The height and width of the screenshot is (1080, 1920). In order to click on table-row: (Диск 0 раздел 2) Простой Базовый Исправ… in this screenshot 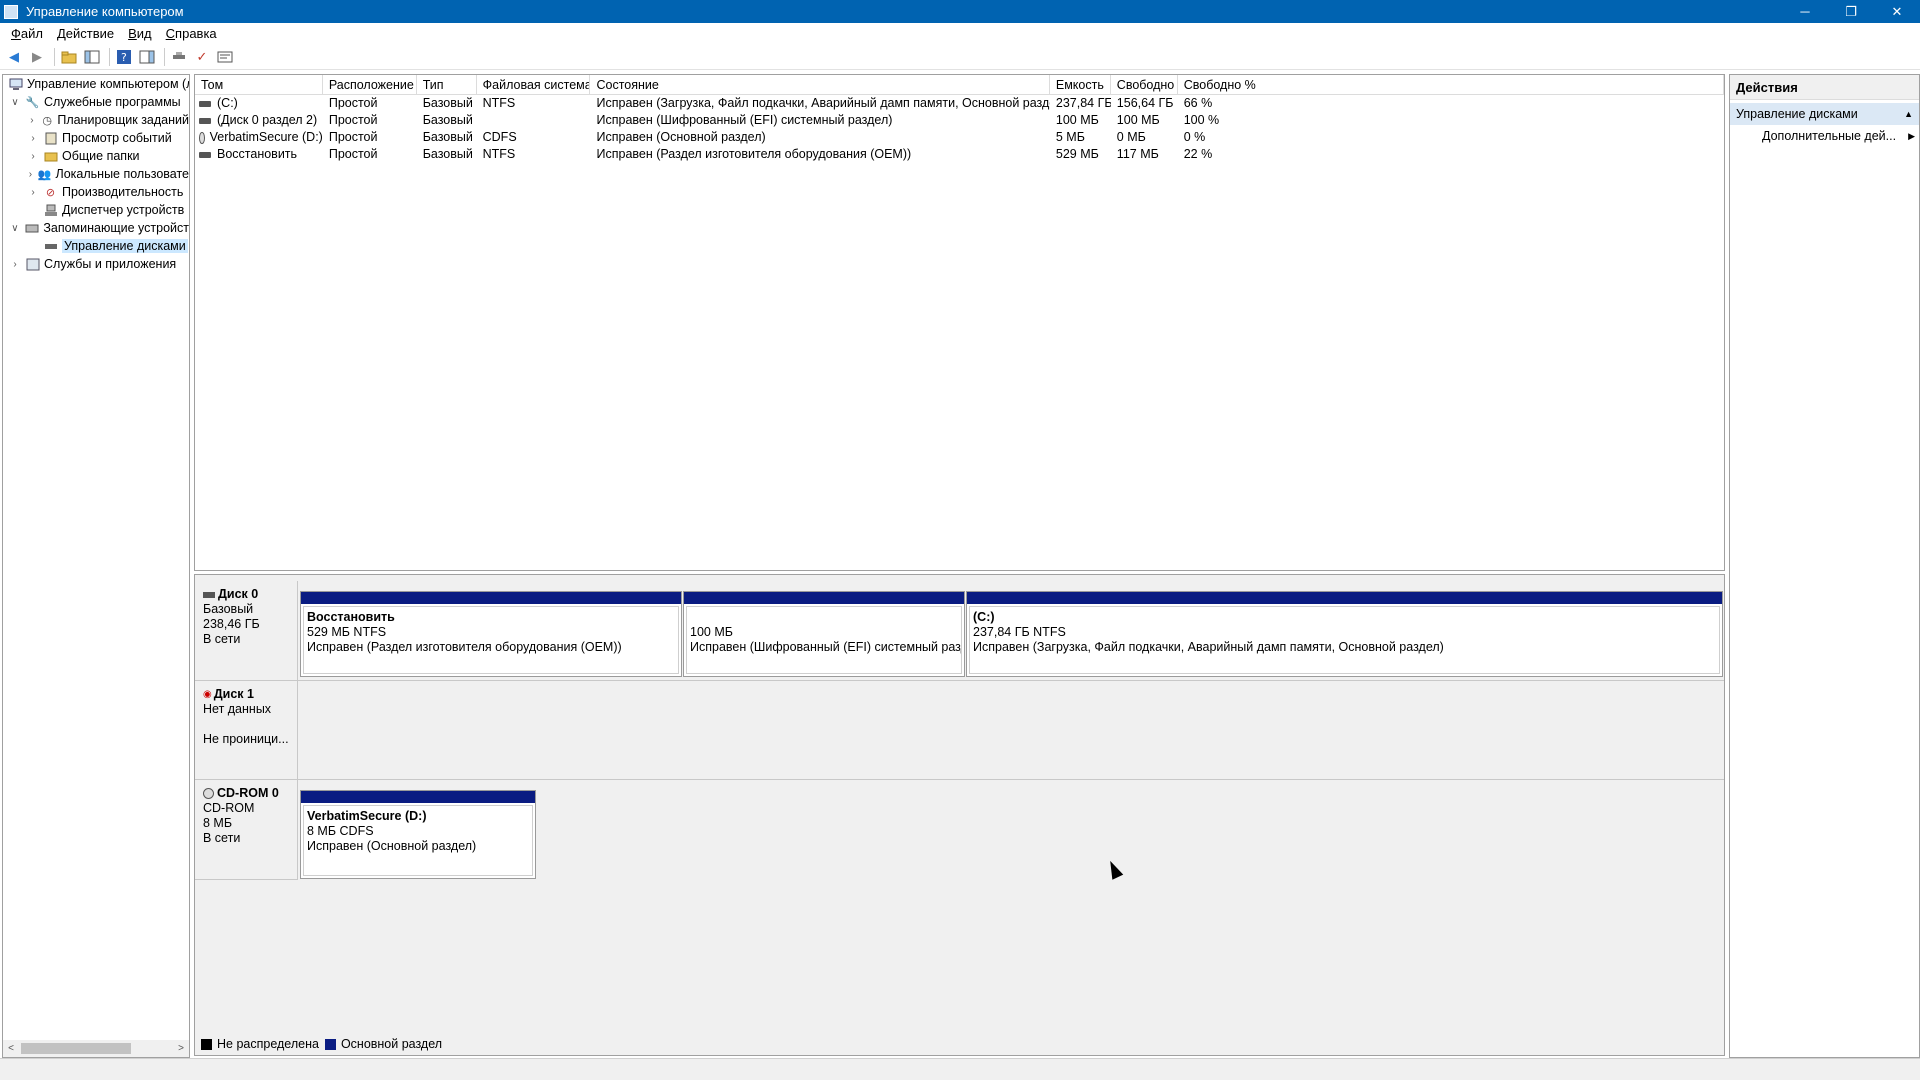, I will do `click(959, 120)`.